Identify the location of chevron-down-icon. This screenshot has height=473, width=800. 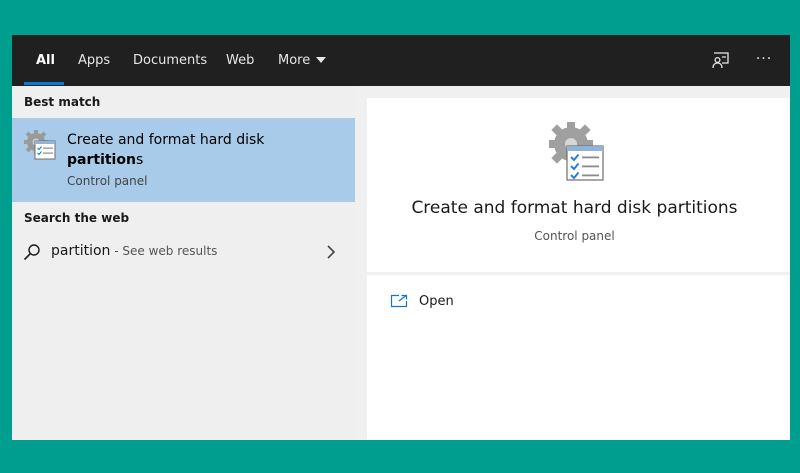
(321, 59).